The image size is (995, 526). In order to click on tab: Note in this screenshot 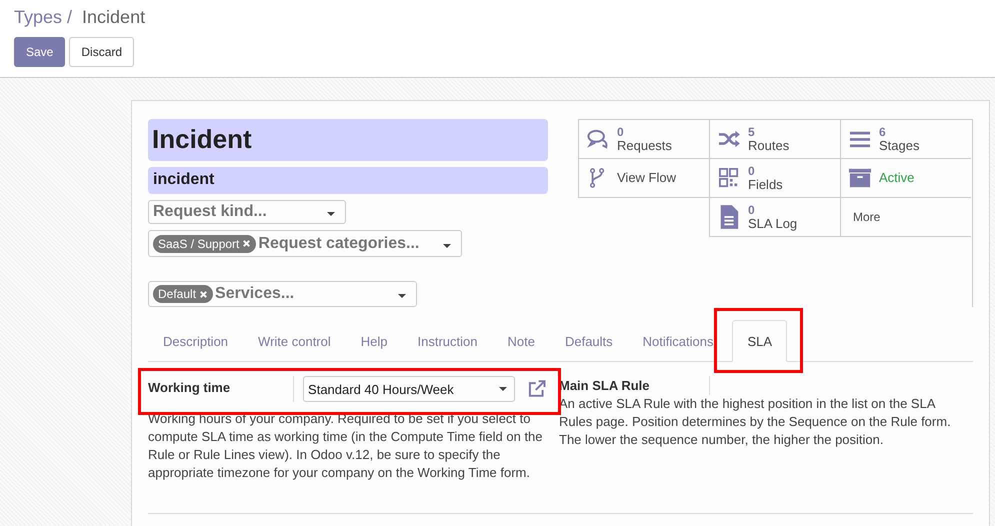, I will do `click(521, 347)`.